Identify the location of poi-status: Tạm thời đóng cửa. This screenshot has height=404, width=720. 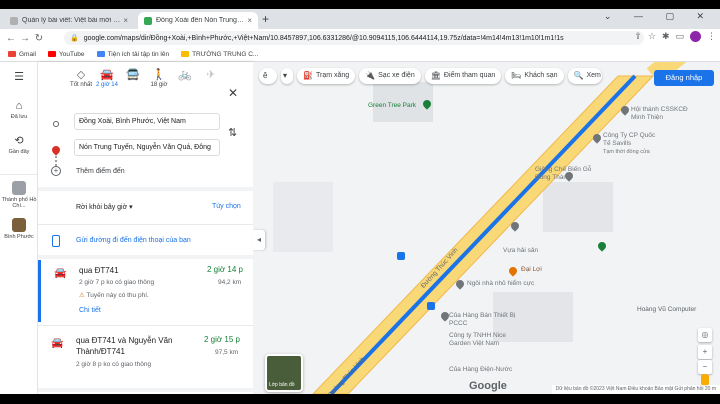
(626, 152).